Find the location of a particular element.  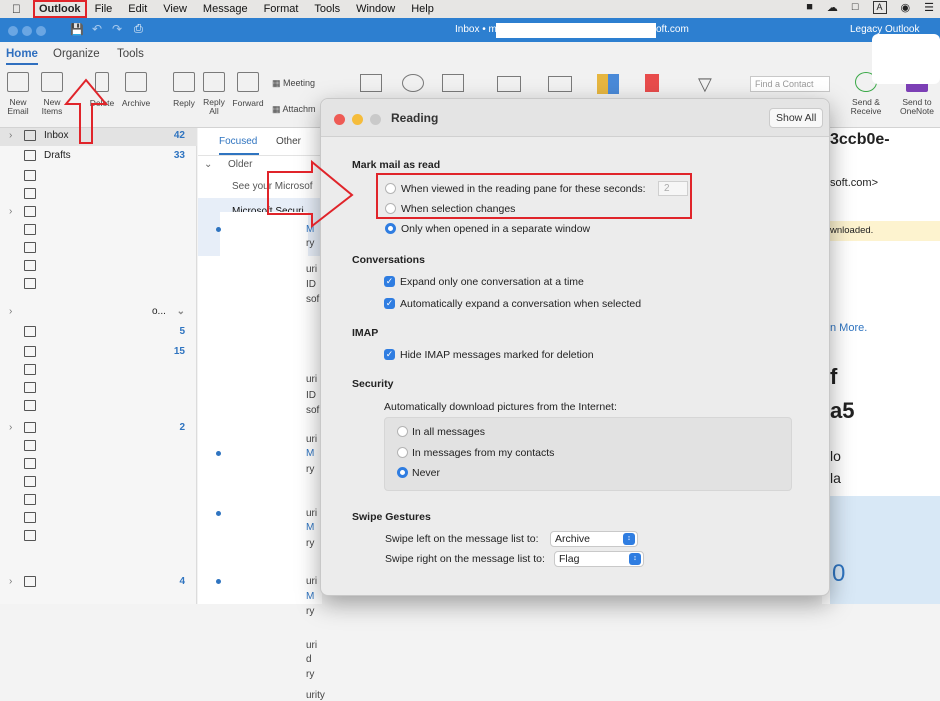

message-text-fragment: d is located at coordinates (309, 659).